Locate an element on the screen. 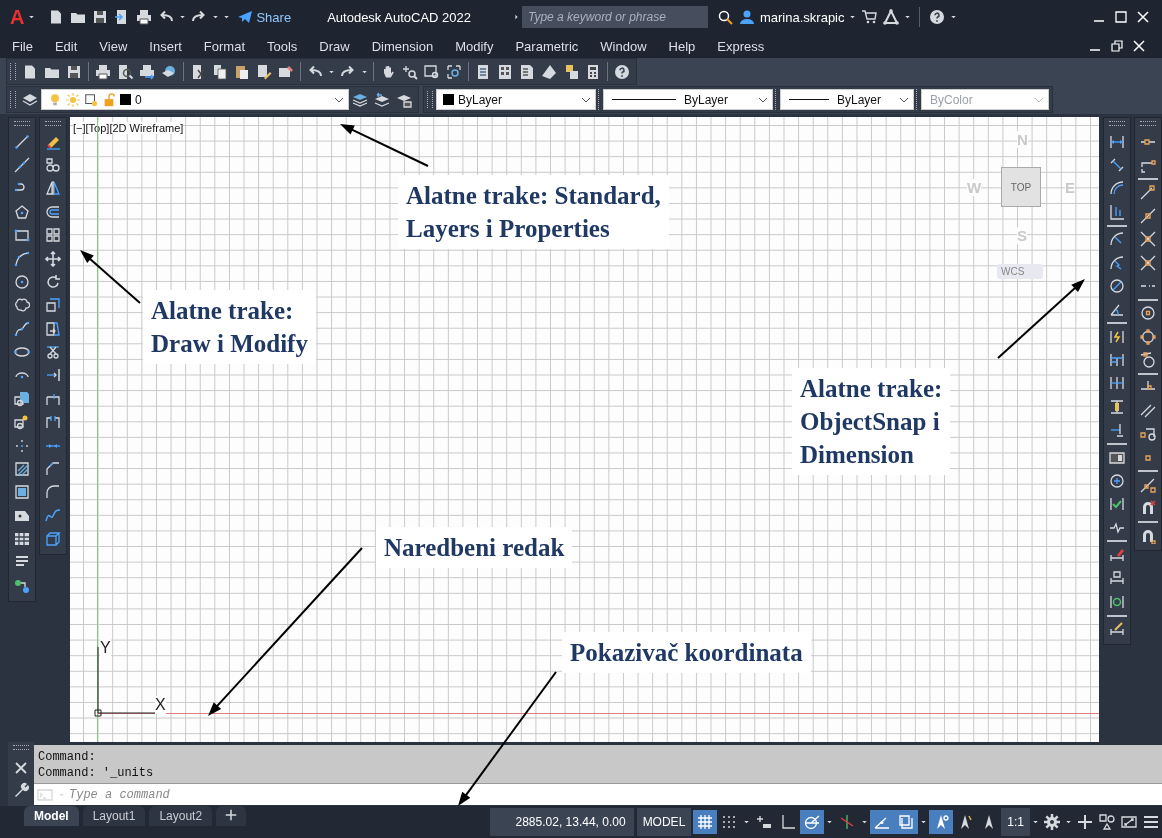 This screenshot has width=1162, height=838. layer-dropdown: 0 is located at coordinates (195, 99).